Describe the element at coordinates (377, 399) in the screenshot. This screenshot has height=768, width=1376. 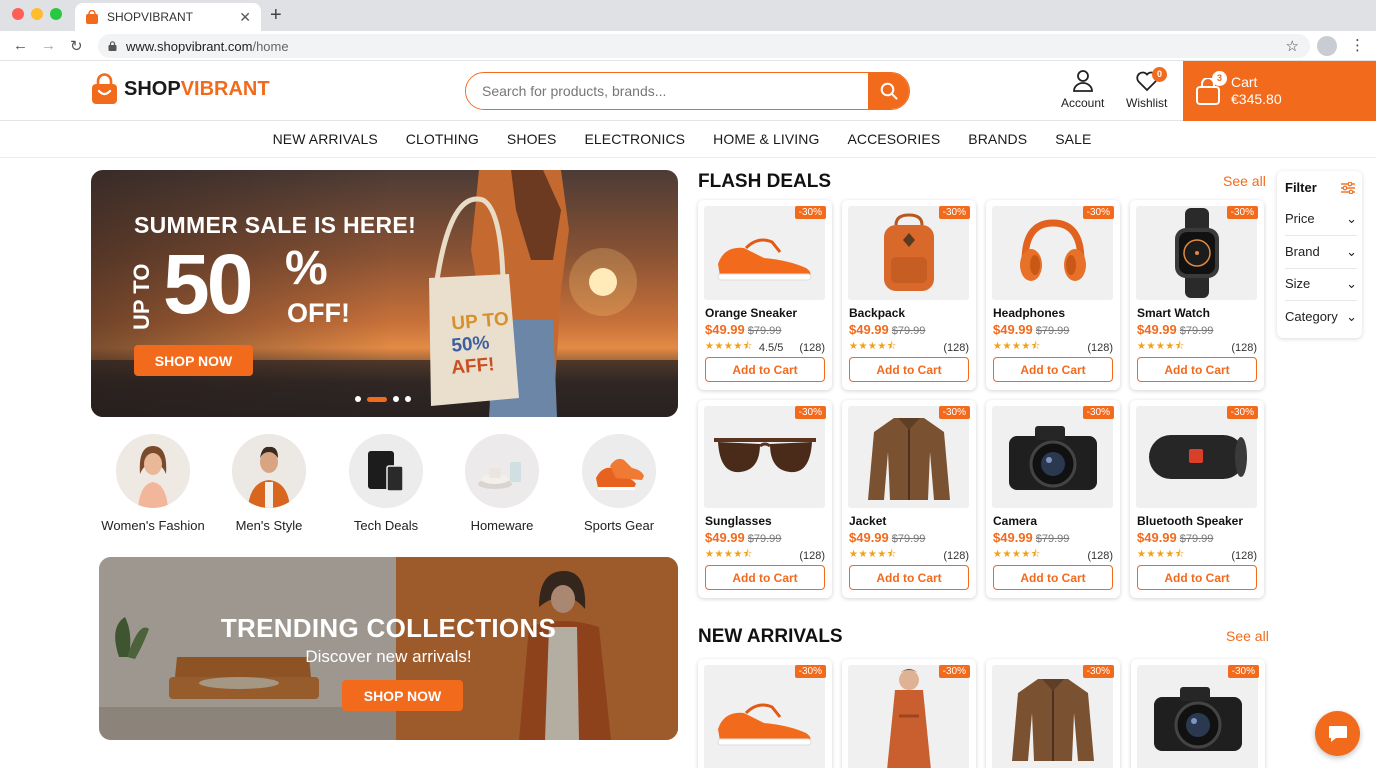
I see `carousel-dot-active` at that location.